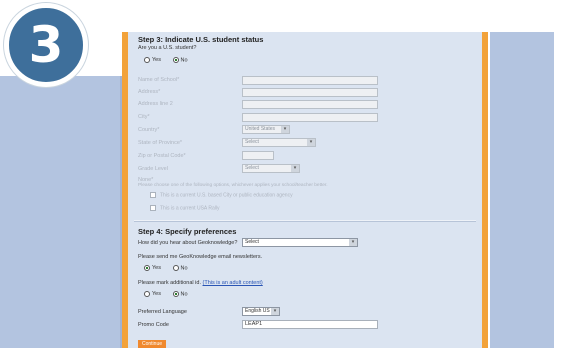  I want to click on state-value: Select, so click(252, 142).